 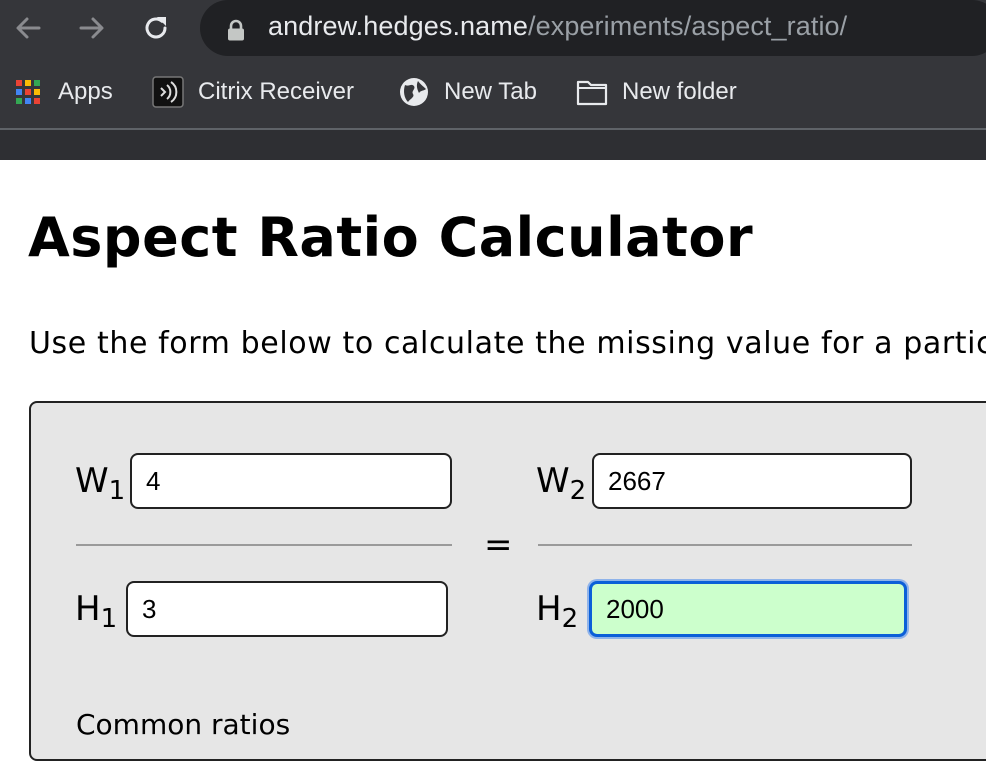 What do you see at coordinates (92, 481) in the screenshot?
I see `w1-label-letter: W` at bounding box center [92, 481].